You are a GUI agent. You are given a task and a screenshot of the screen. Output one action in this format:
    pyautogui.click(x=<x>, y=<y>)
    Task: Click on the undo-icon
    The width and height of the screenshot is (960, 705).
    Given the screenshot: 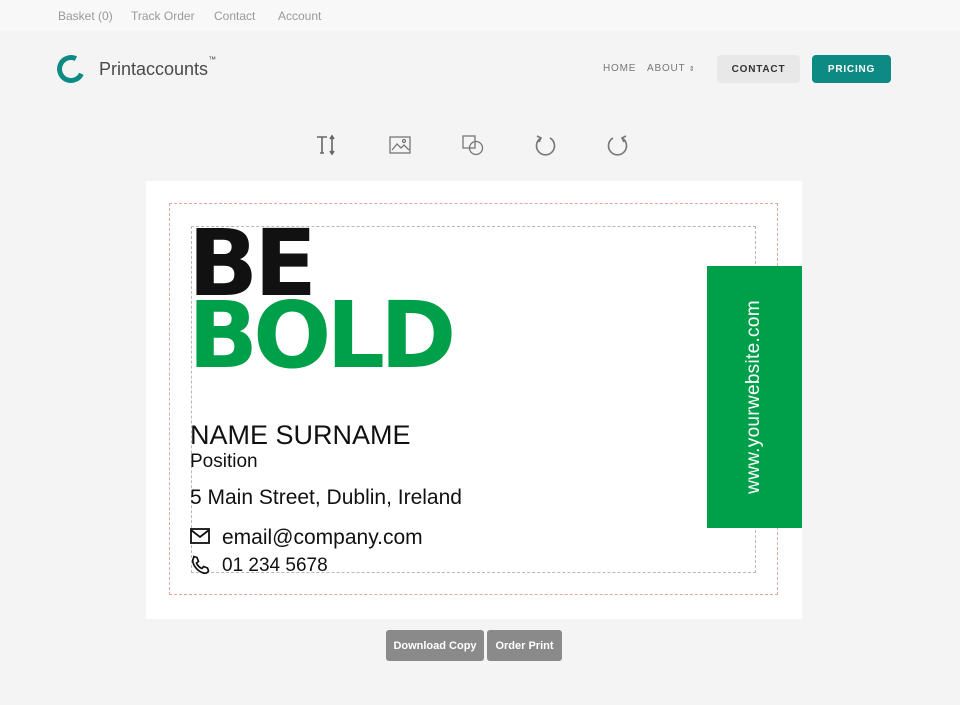 What is the action you would take?
    pyautogui.click(x=545, y=145)
    